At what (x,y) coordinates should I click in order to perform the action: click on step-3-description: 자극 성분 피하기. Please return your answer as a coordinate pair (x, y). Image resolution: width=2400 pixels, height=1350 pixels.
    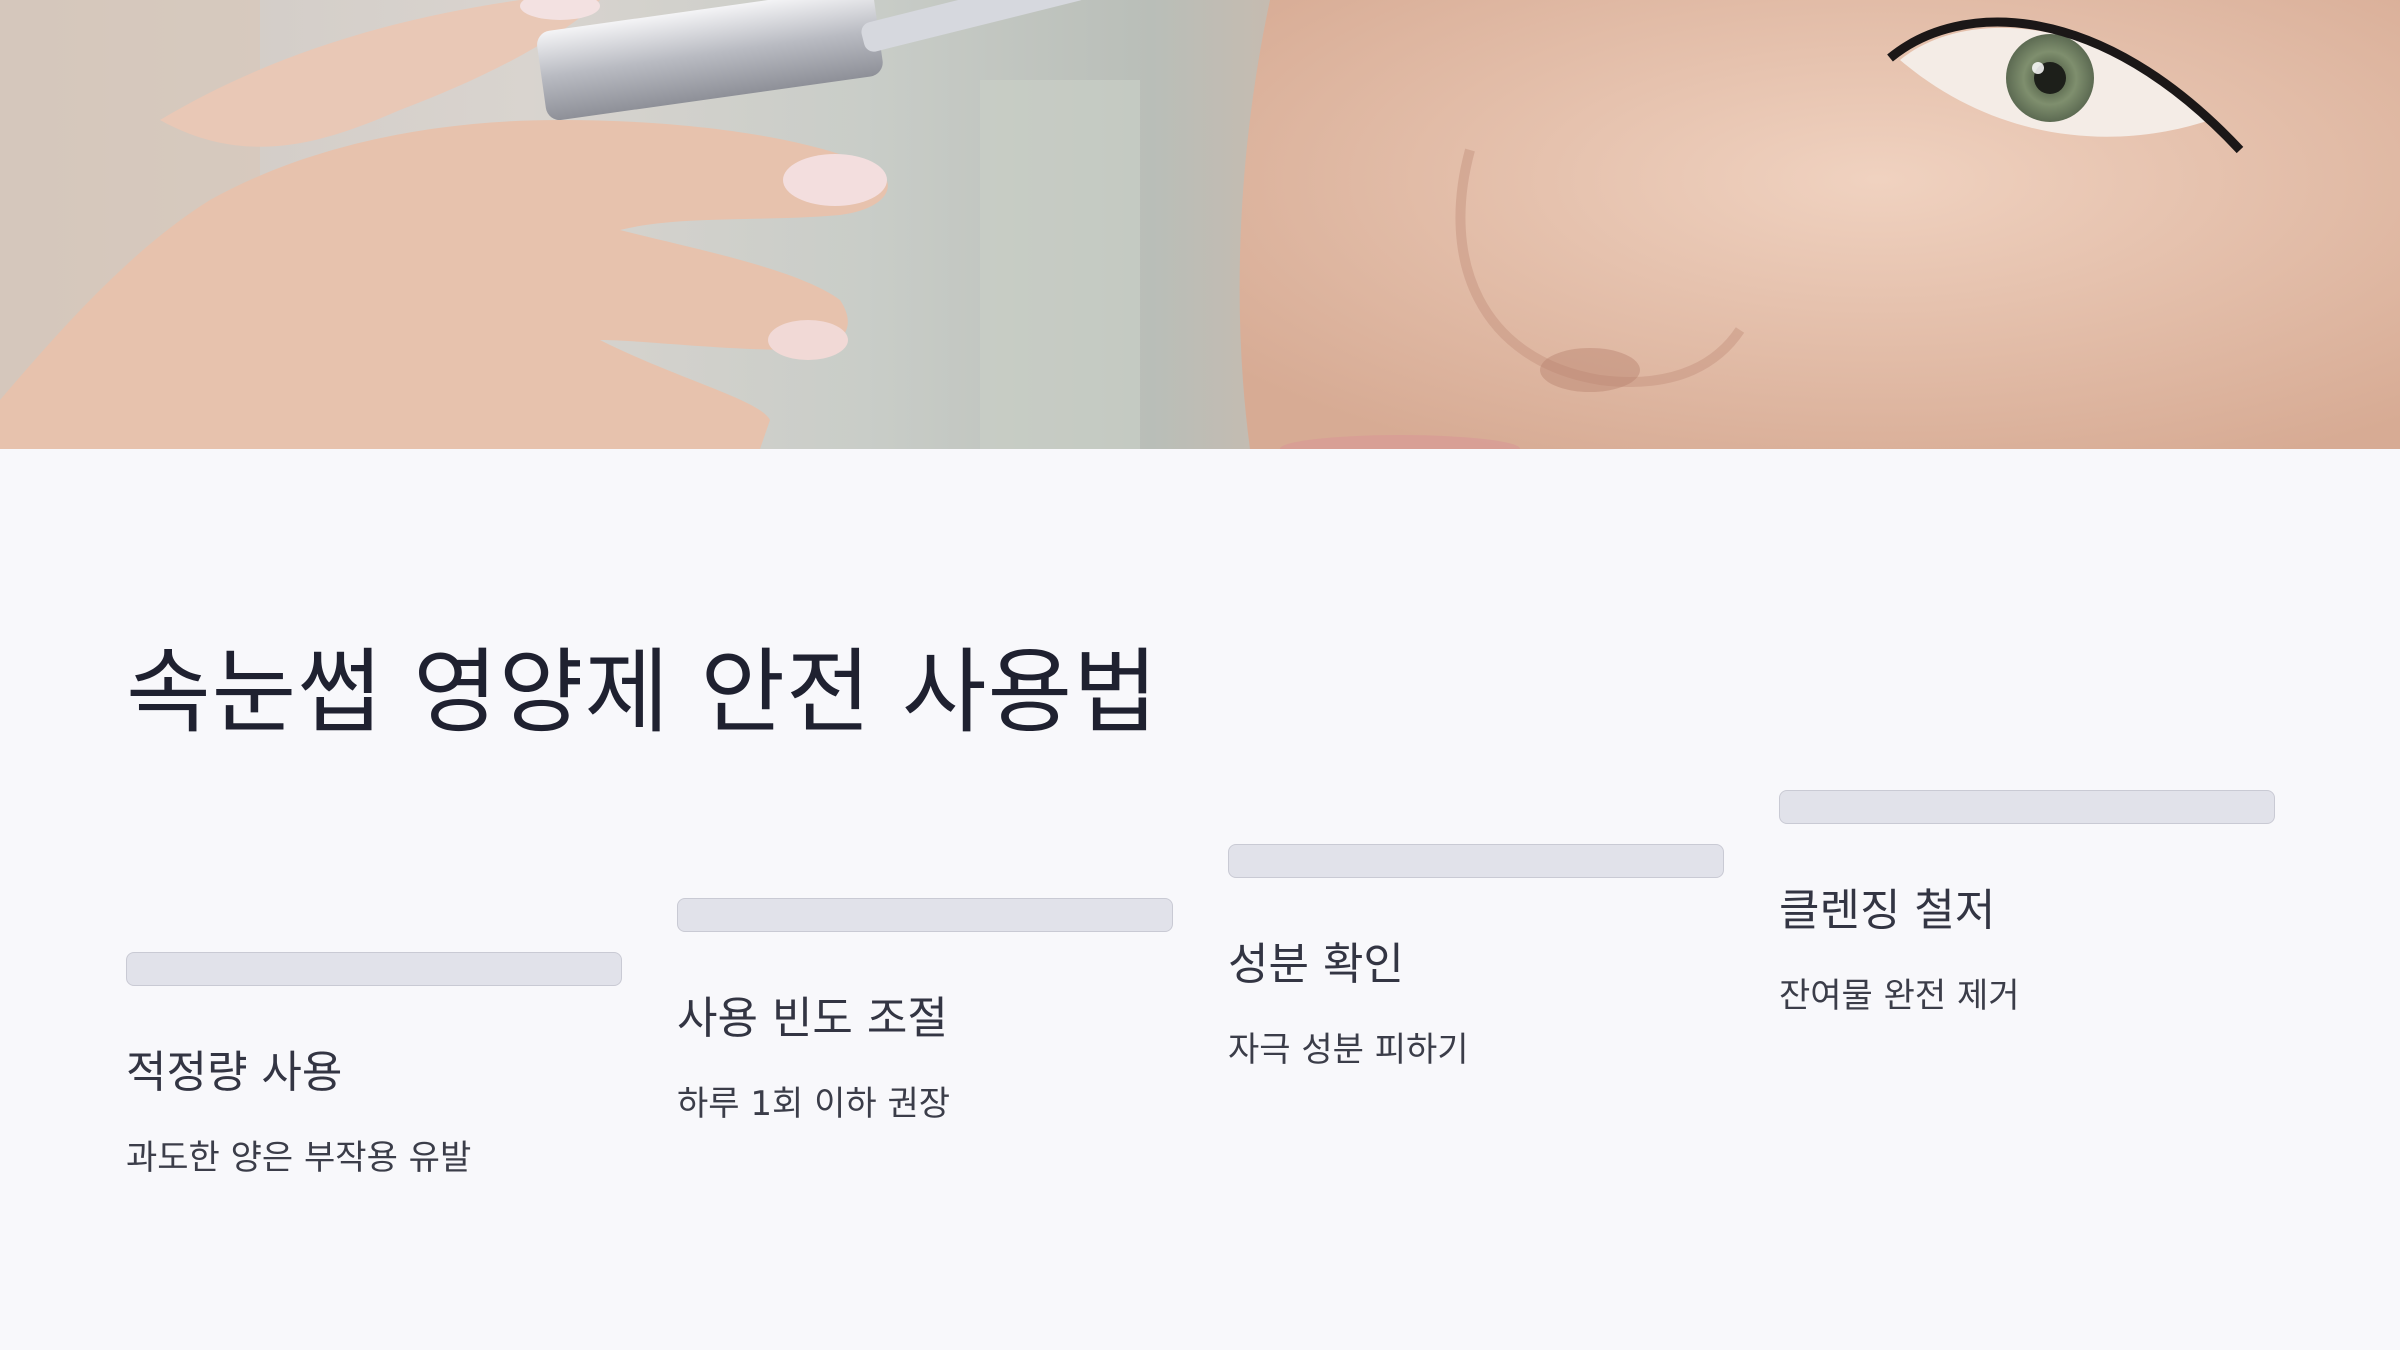
    Looking at the image, I should click on (1348, 1050).